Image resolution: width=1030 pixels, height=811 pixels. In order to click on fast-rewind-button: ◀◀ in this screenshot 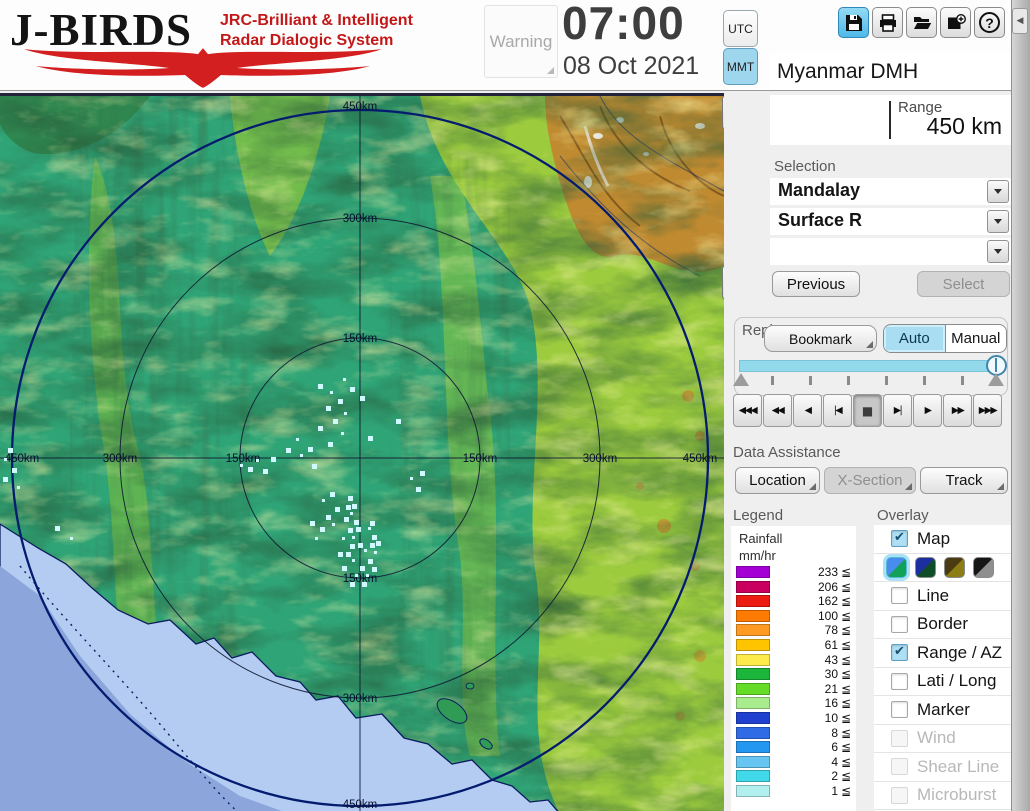, I will do `click(777, 410)`.